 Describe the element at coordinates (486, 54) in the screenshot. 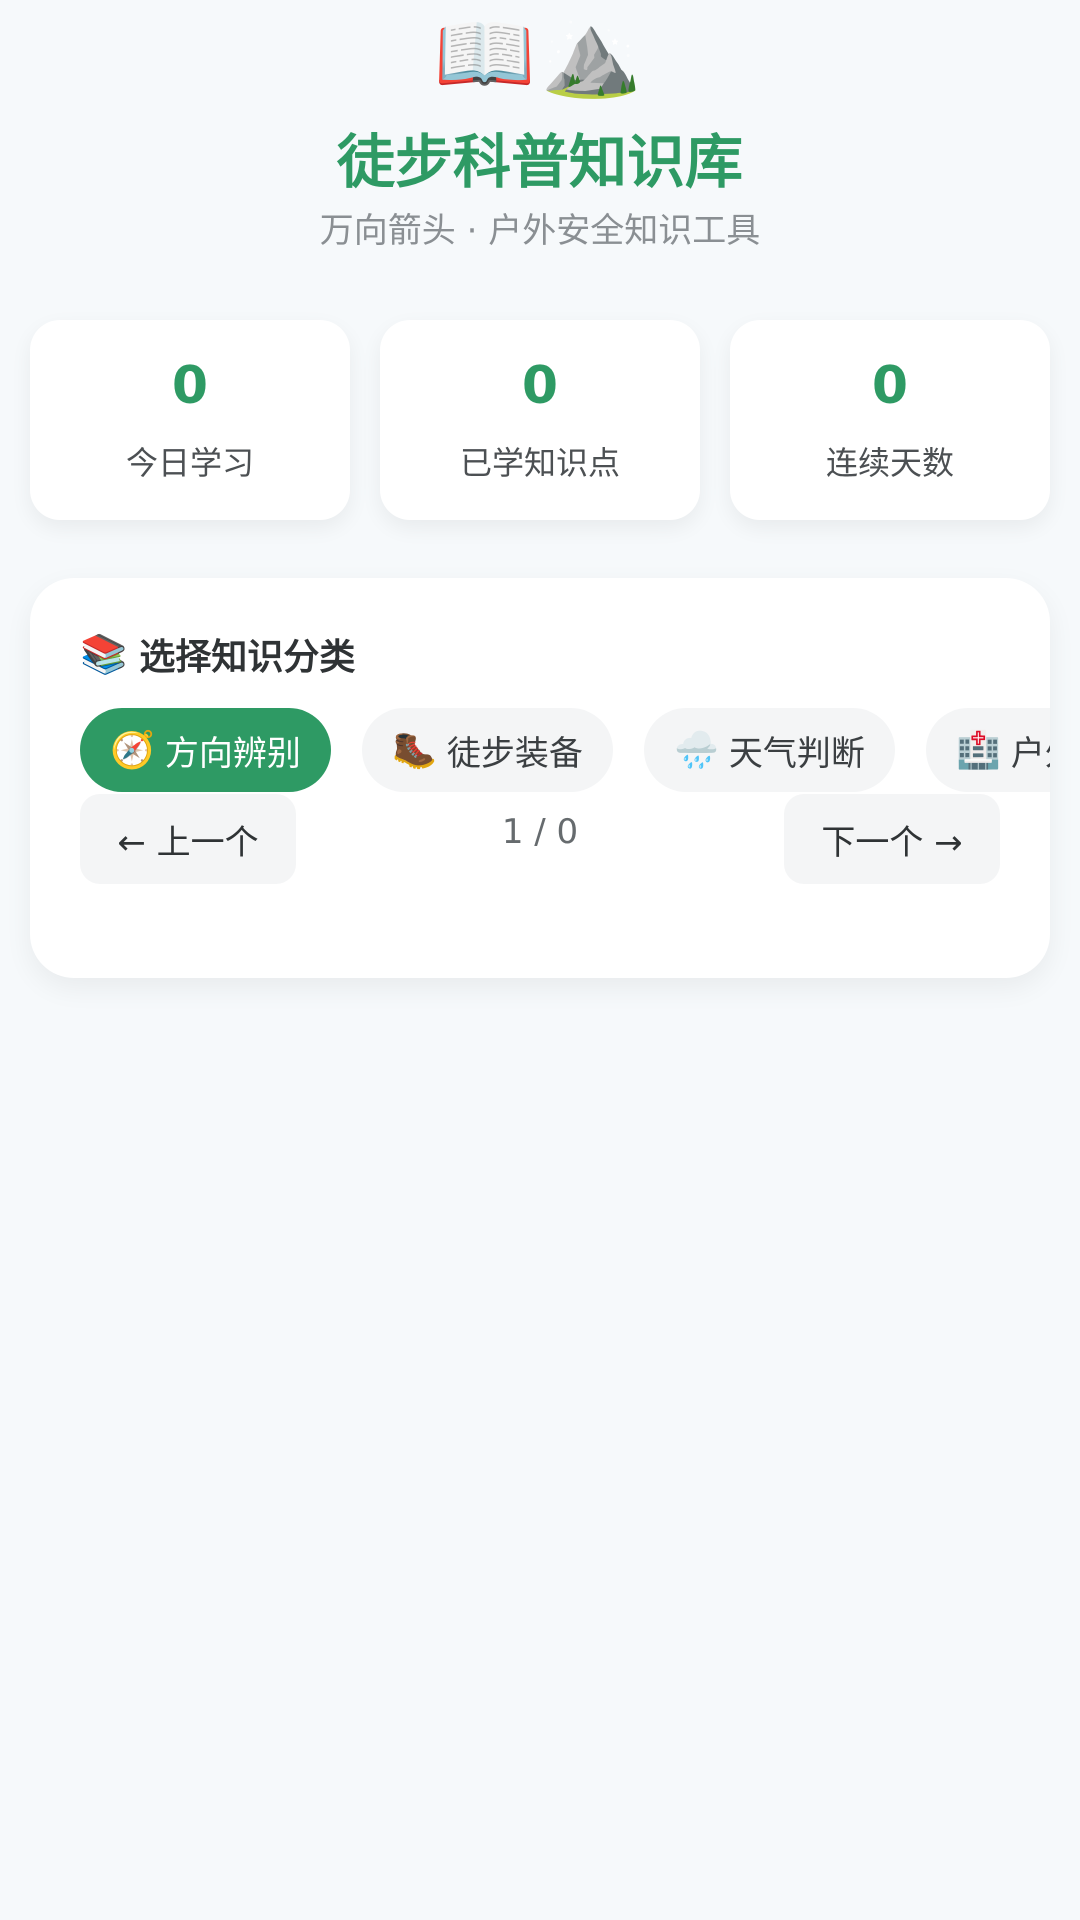

I see `open-book-icon: 📖` at that location.